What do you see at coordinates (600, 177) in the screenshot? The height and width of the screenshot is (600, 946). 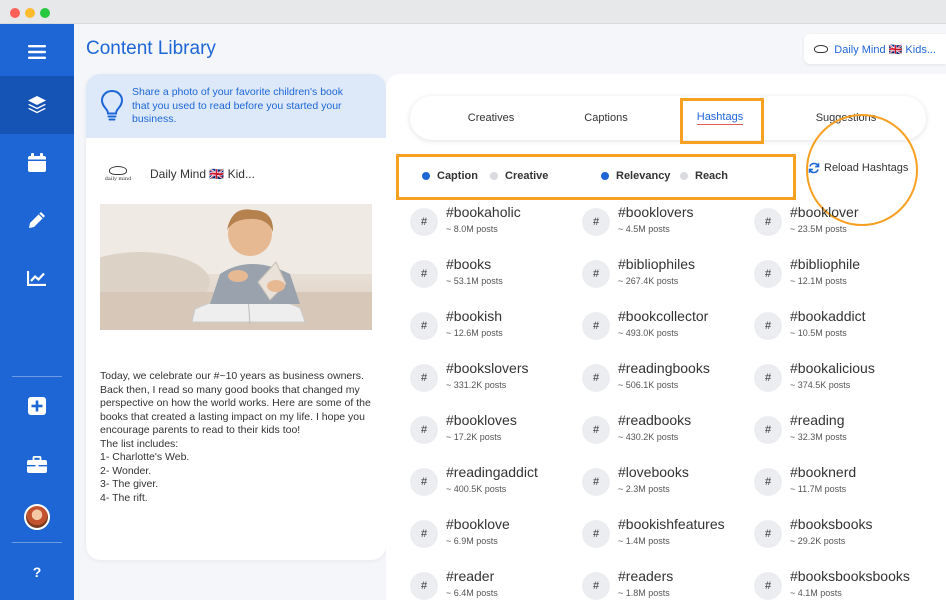 I see `hashtag-filters: Caption Creative Relevancy Reach` at bounding box center [600, 177].